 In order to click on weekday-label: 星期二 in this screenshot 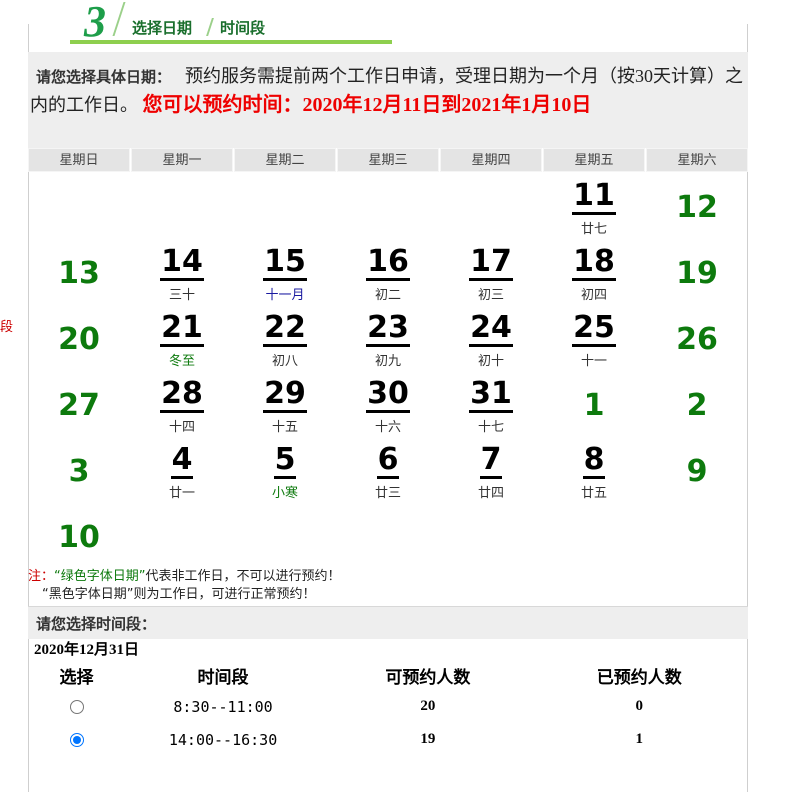, I will do `click(285, 160)`.